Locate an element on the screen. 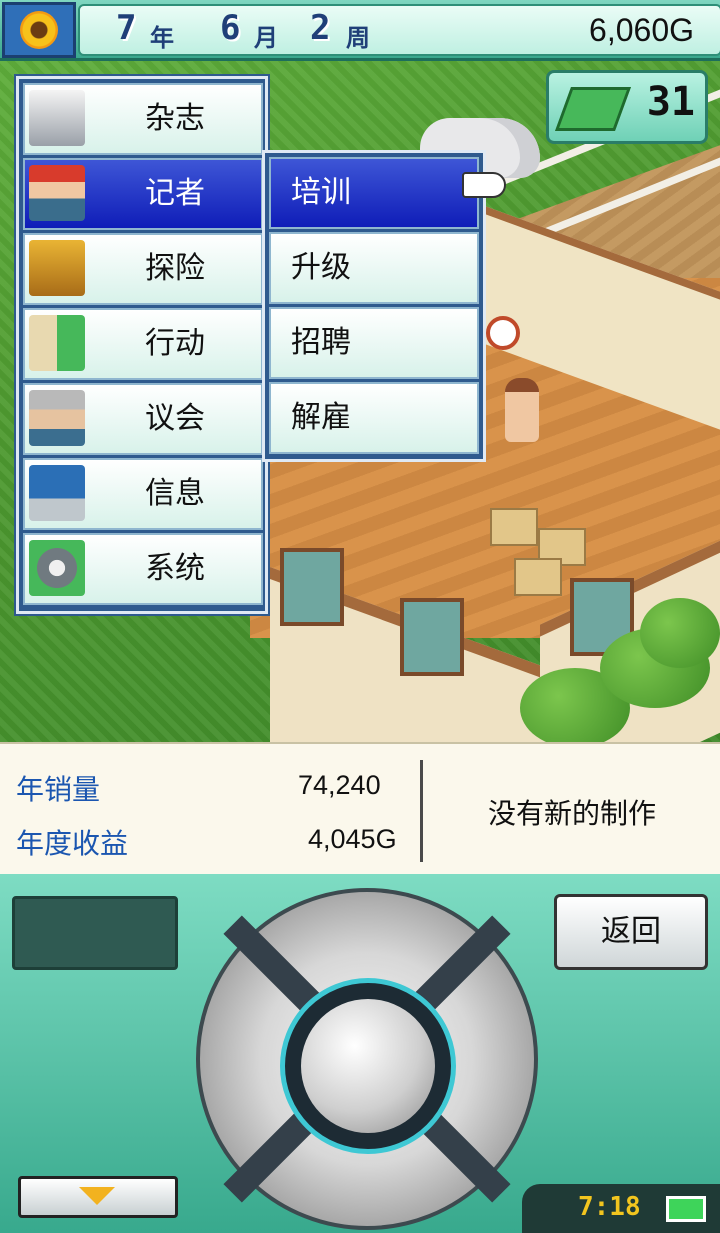 This screenshot has height=1233, width=720. submenu-item-label: 培训 is located at coordinates (321, 192).